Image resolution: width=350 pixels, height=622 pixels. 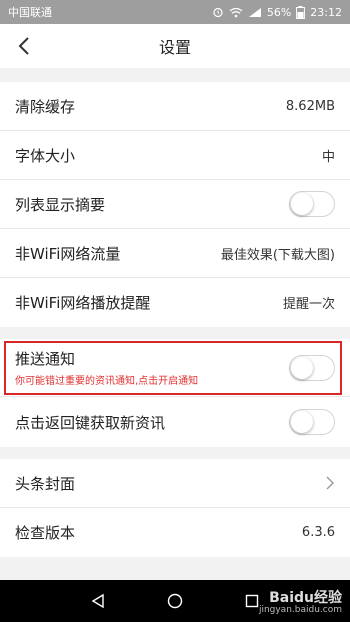 What do you see at coordinates (301, 12) in the screenshot?
I see `battery-icon` at bounding box center [301, 12].